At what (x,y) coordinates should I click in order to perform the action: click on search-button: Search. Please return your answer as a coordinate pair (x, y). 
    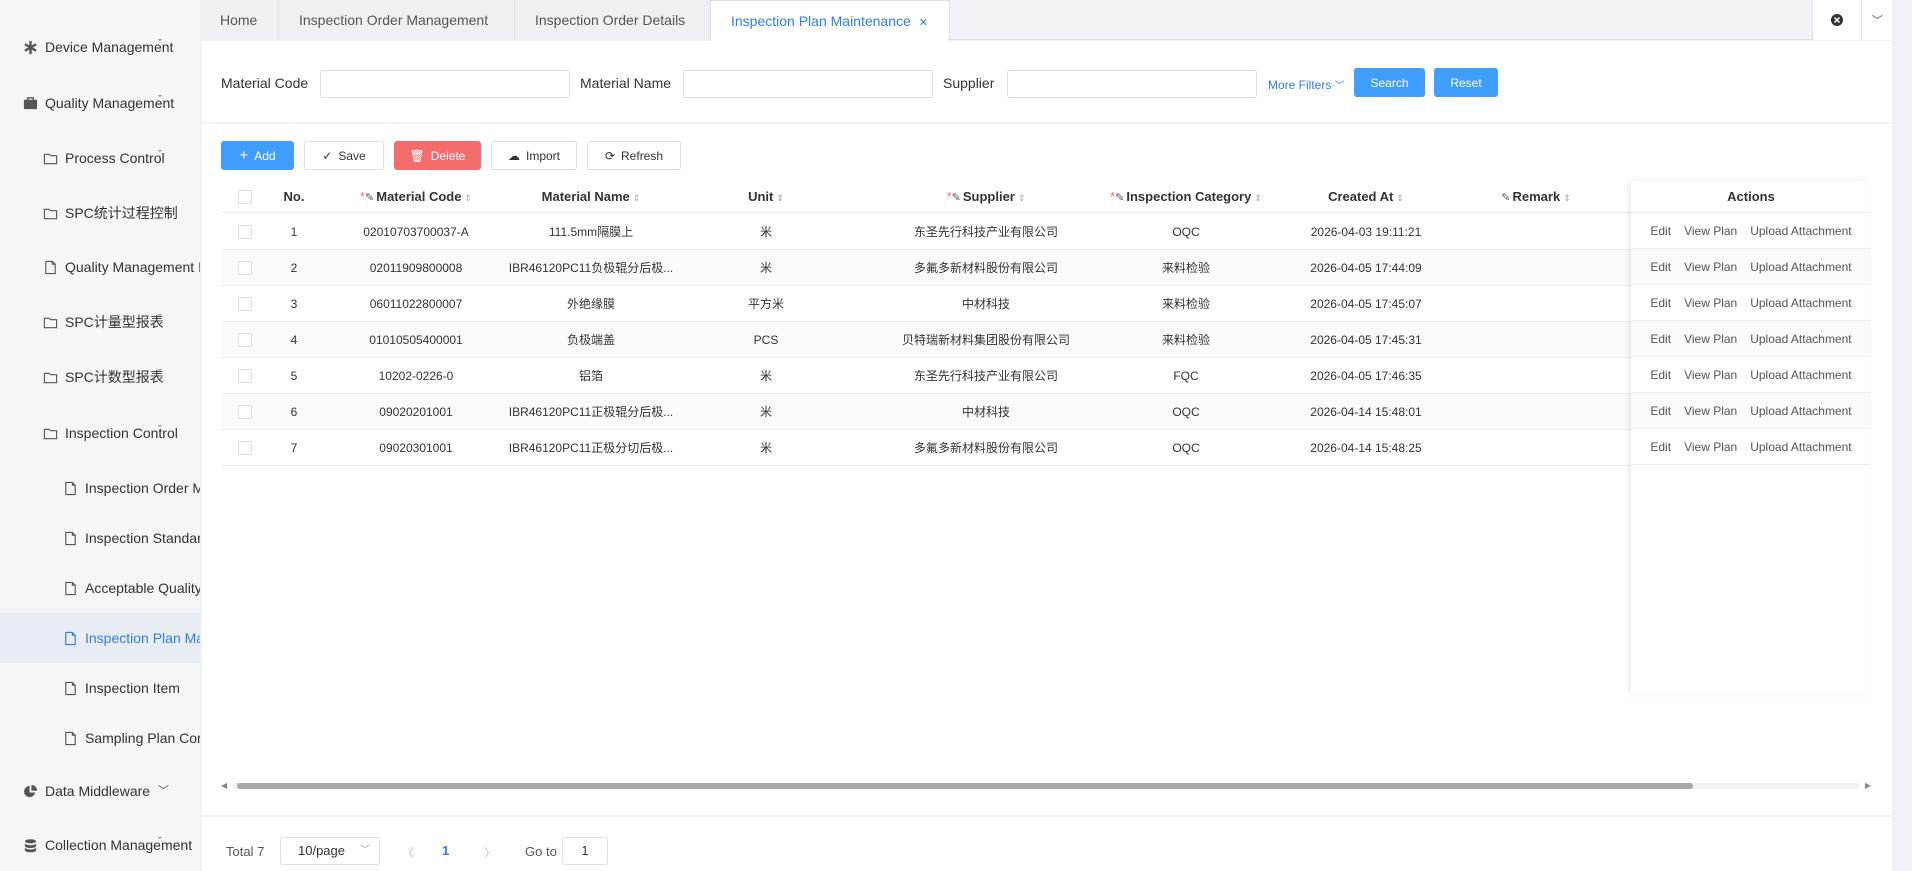
    Looking at the image, I should click on (1389, 82).